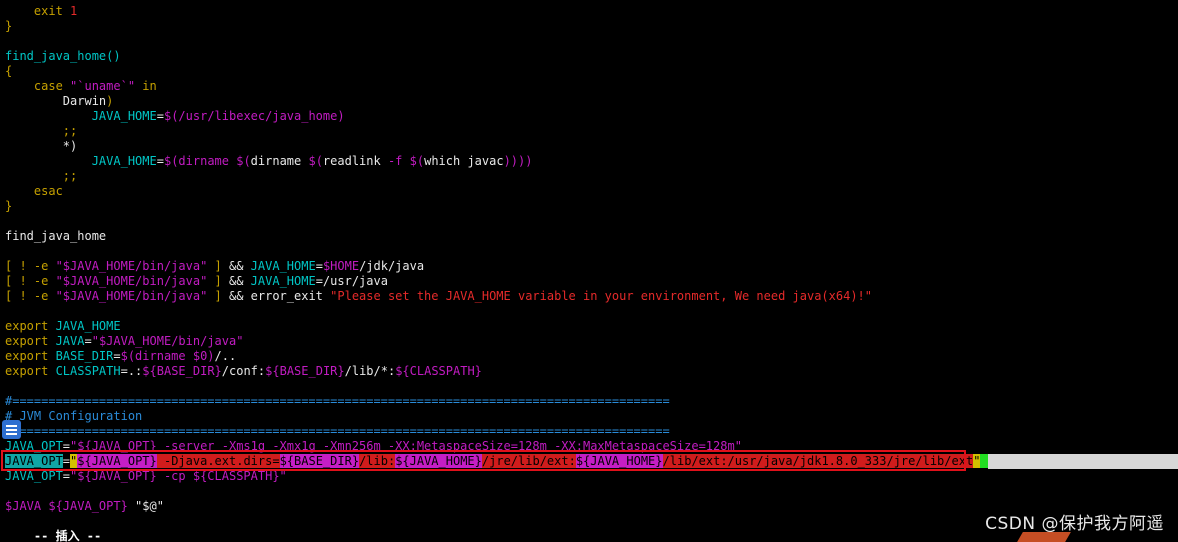  What do you see at coordinates (146, 86) in the screenshot?
I see `code-token: in` at bounding box center [146, 86].